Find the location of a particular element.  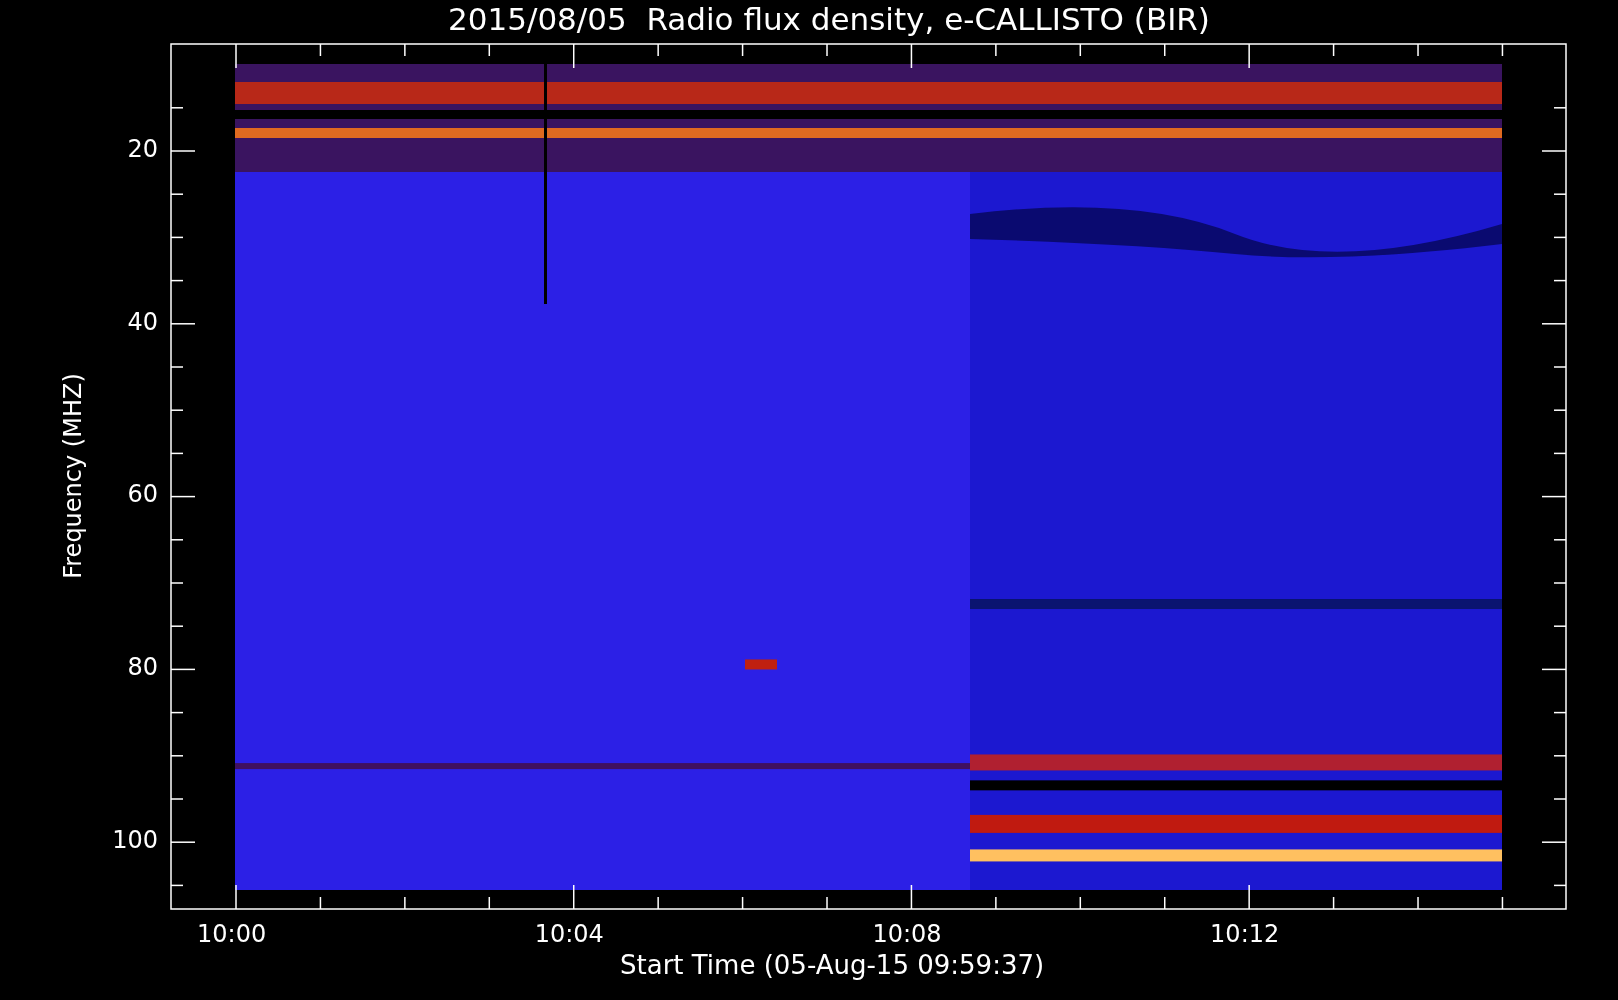

y-tick-label: 40 is located at coordinates (142, 321).